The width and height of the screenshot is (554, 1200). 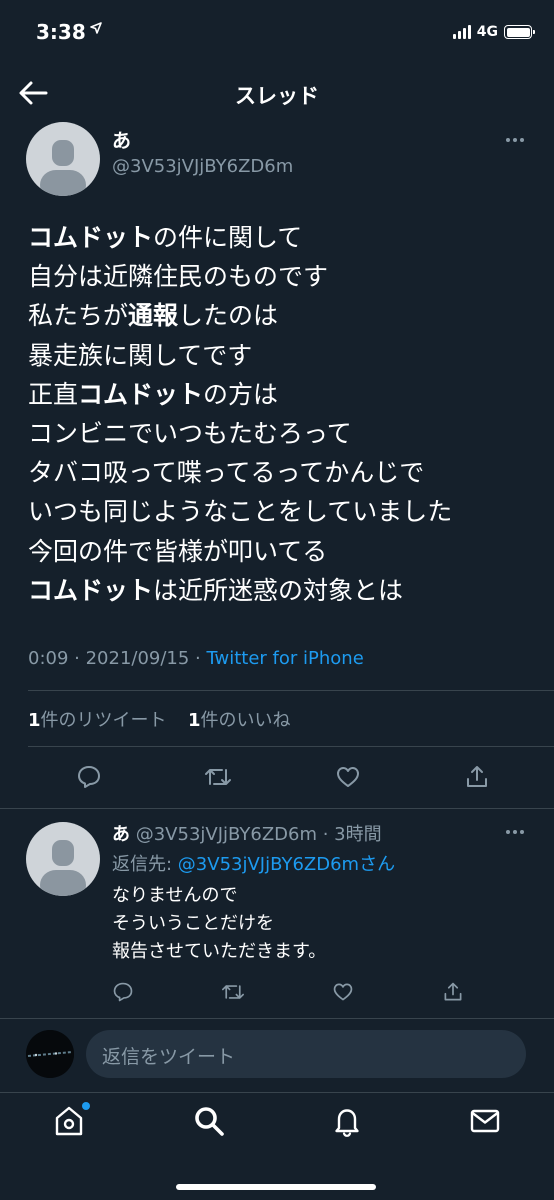 I want to click on reply-to-line: 返信先: @3V53jVJjBY6ZD6mさん, so click(x=253, y=863).